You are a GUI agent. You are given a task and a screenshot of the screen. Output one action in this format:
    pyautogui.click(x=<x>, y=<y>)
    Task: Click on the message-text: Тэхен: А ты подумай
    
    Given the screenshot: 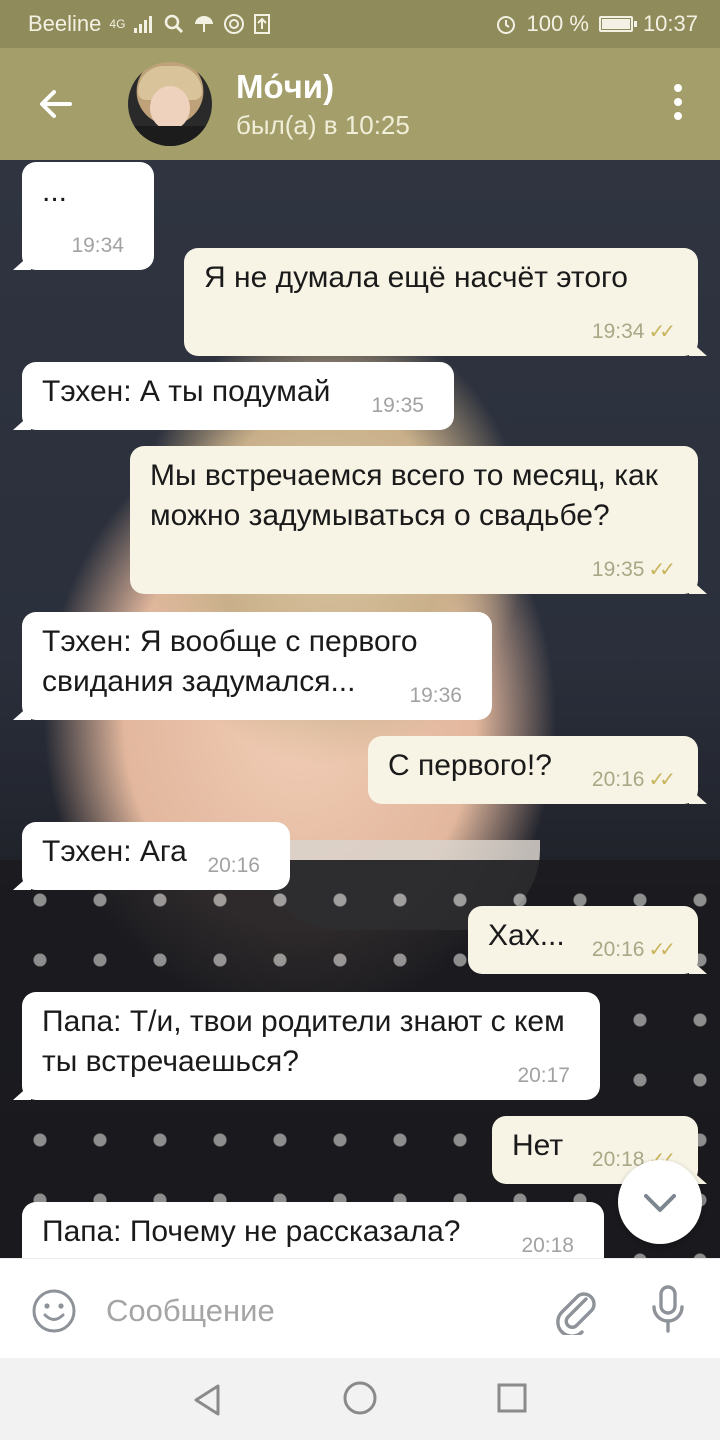 What is the action you would take?
    pyautogui.click(x=186, y=391)
    